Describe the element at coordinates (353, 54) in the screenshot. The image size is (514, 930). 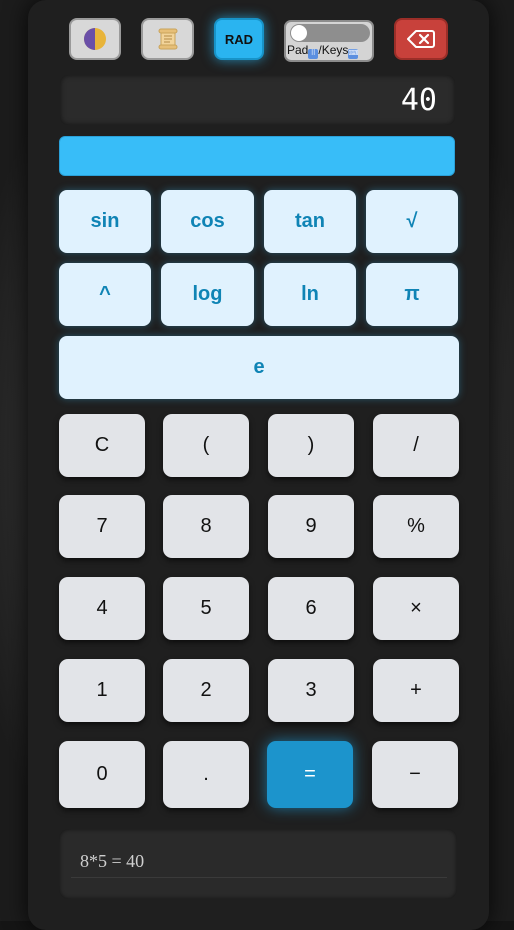
I see `keyboard-icon: ⌨` at that location.